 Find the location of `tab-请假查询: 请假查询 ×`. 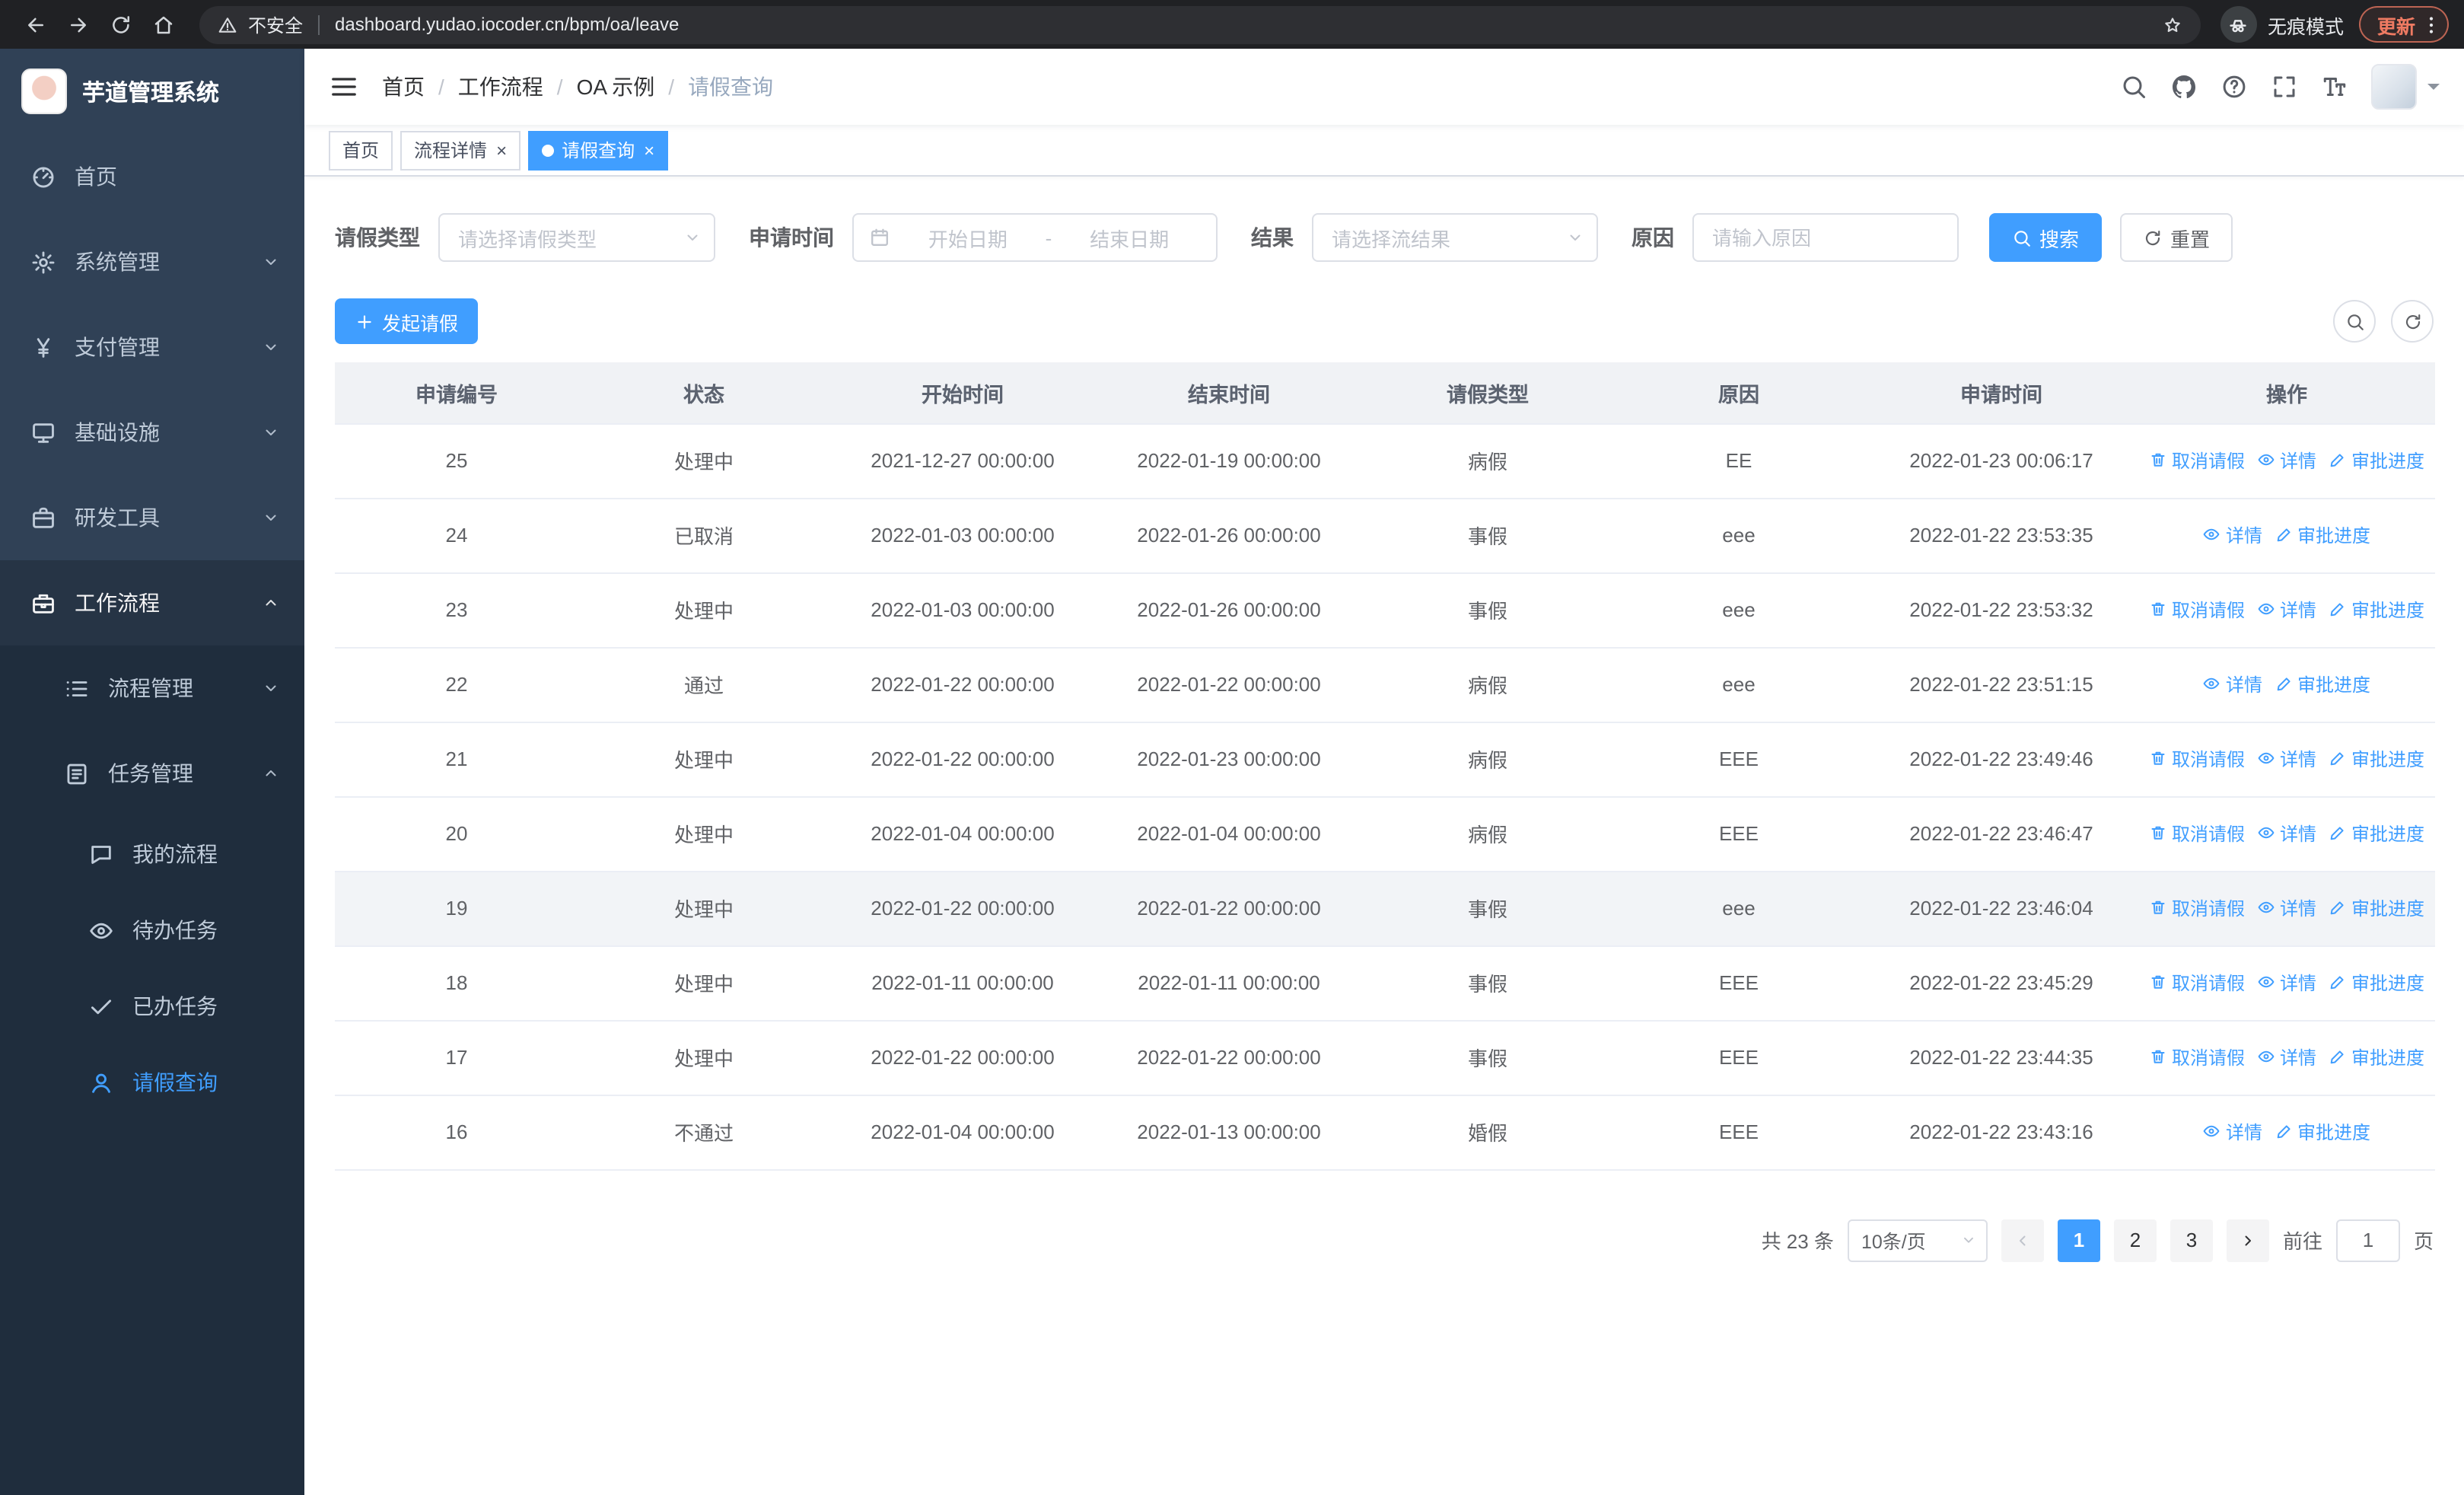

tab-请假查询: 请假查询 × is located at coordinates (598, 150).